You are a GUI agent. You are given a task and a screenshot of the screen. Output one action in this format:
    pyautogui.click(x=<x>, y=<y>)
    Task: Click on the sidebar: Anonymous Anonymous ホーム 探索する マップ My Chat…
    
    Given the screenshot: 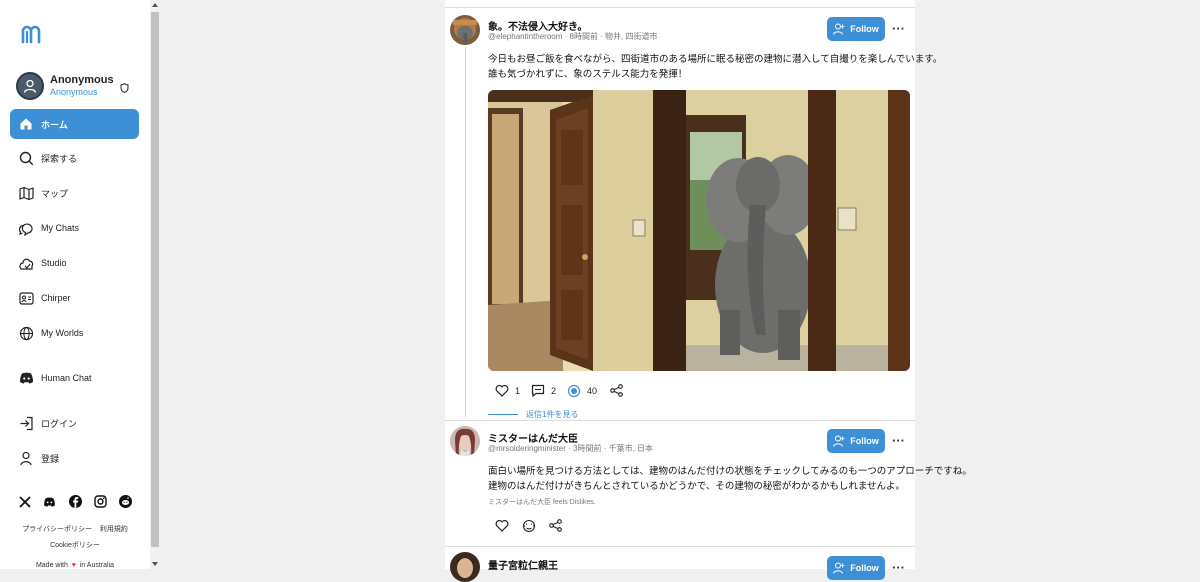 What is the action you would take?
    pyautogui.click(x=75, y=284)
    